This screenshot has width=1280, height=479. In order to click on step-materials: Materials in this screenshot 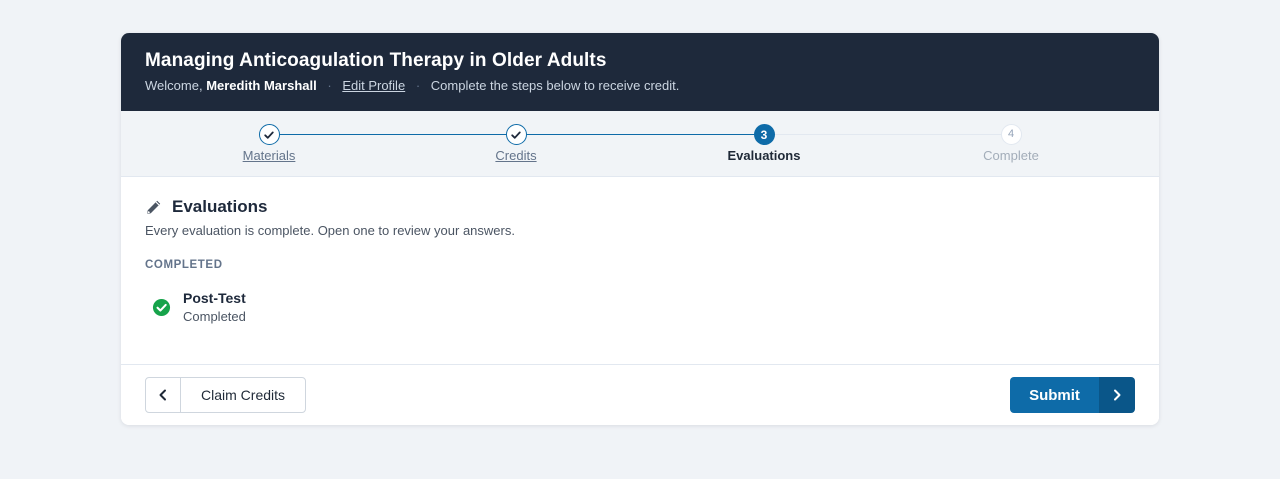, I will do `click(269, 144)`.